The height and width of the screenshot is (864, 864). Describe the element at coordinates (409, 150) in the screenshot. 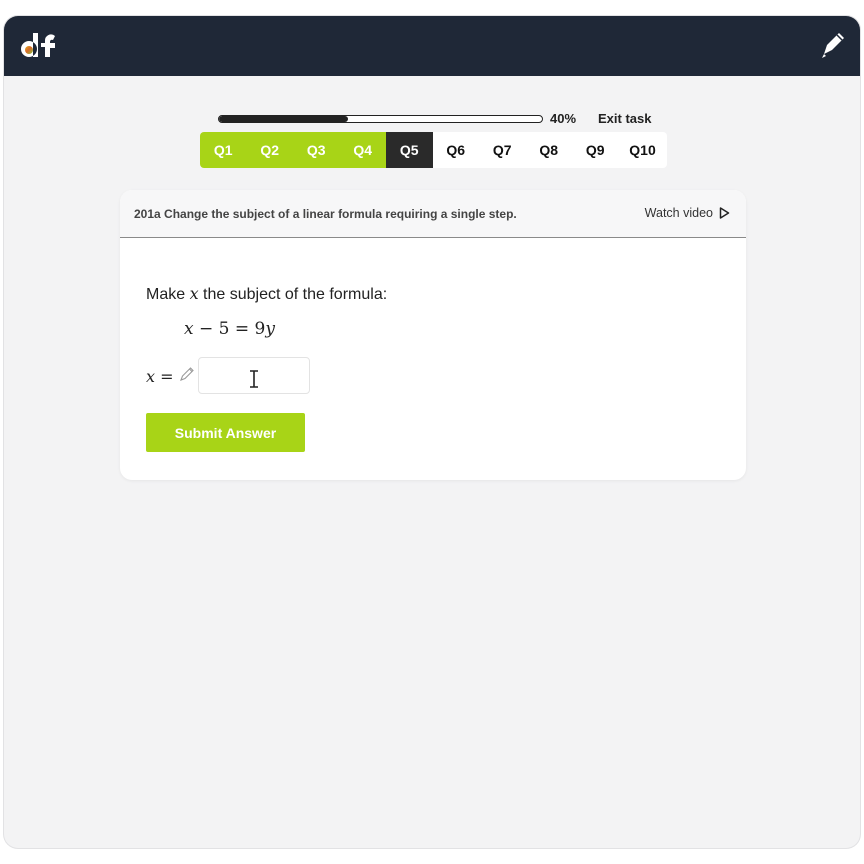

I see `tab-q5: Q5` at that location.